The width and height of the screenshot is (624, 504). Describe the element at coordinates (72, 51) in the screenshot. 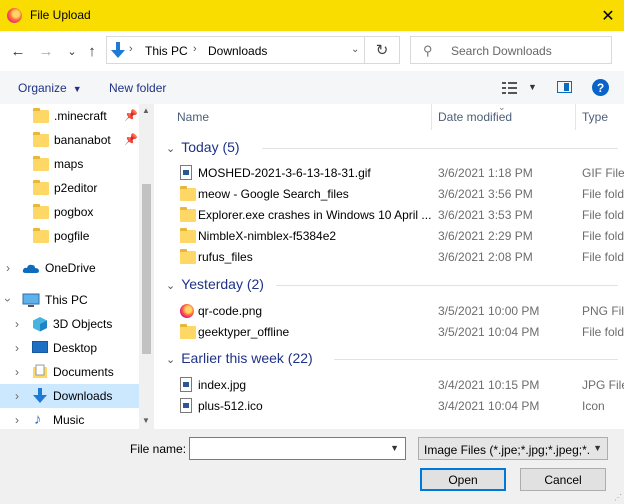

I see `recent-locations-button: ⌄` at that location.